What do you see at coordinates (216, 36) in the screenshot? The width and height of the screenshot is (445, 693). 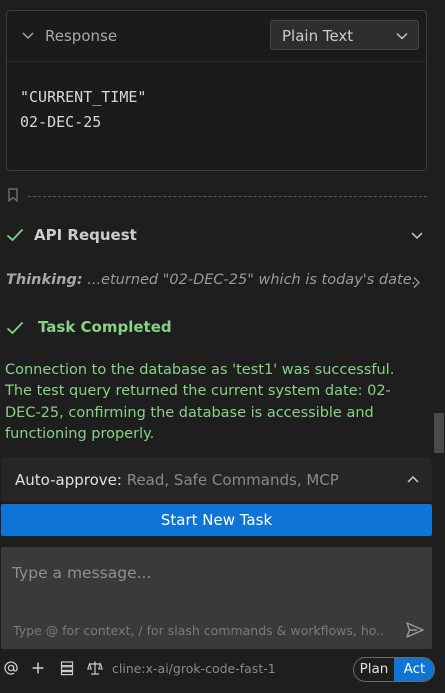 I see `response-header: Response Plain Text` at bounding box center [216, 36].